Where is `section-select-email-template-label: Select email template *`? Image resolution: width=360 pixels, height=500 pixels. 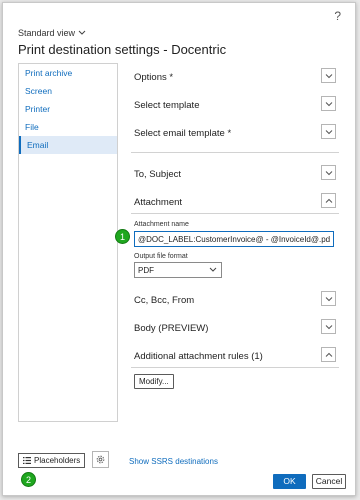 section-select-email-template-label: Select email template * is located at coordinates (183, 133).